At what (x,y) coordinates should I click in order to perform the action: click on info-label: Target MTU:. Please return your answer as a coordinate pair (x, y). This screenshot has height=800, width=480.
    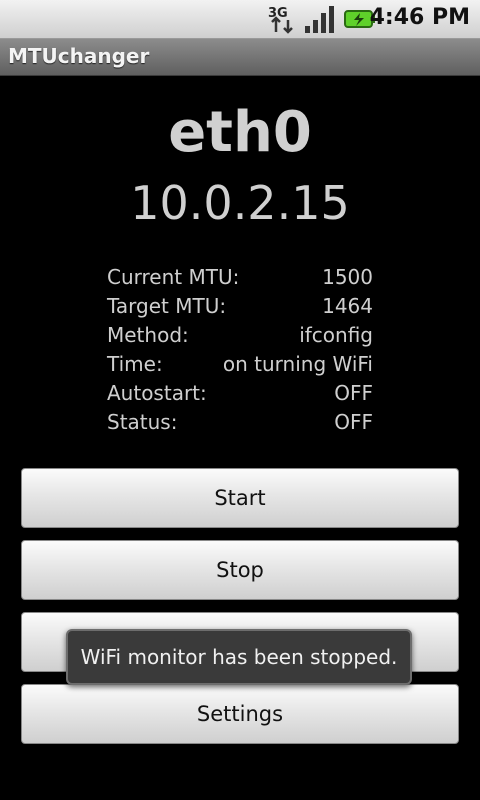
    Looking at the image, I should click on (167, 306).